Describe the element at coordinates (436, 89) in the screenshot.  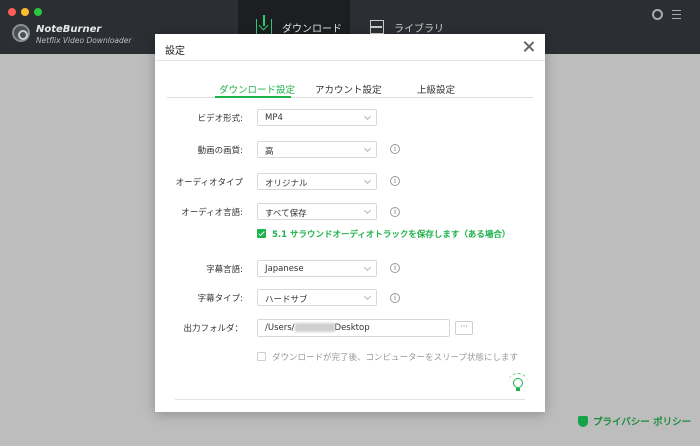
I see `tab-advanced-settings: 上級設定` at that location.